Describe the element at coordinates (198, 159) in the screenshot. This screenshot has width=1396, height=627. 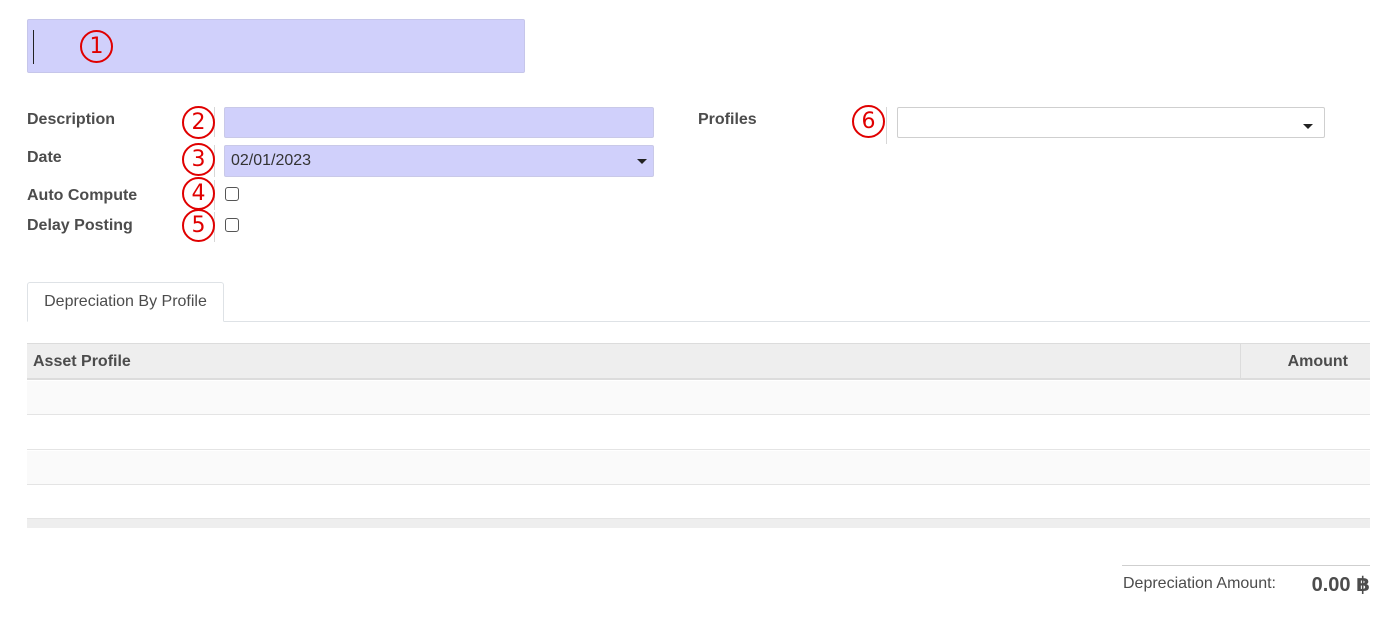
I see `annotation-marker-3: 3` at that location.